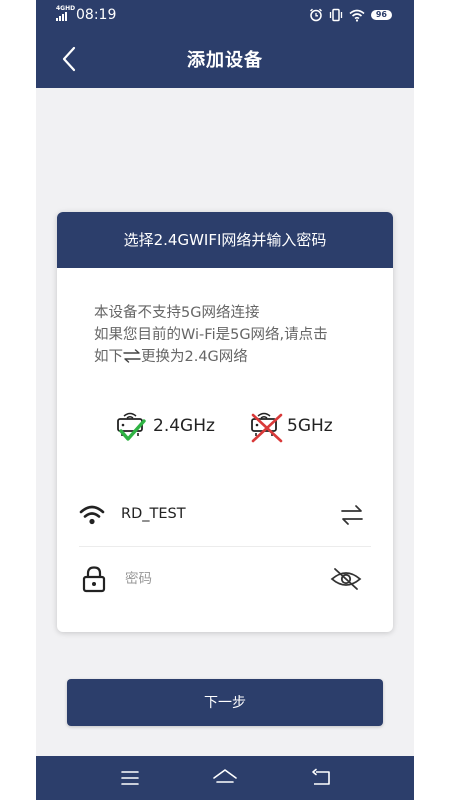  Describe the element at coordinates (211, 335) in the screenshot. I see `notice-line-2: 如果您目前的Wi-Fi是5G网络,请点击` at that location.